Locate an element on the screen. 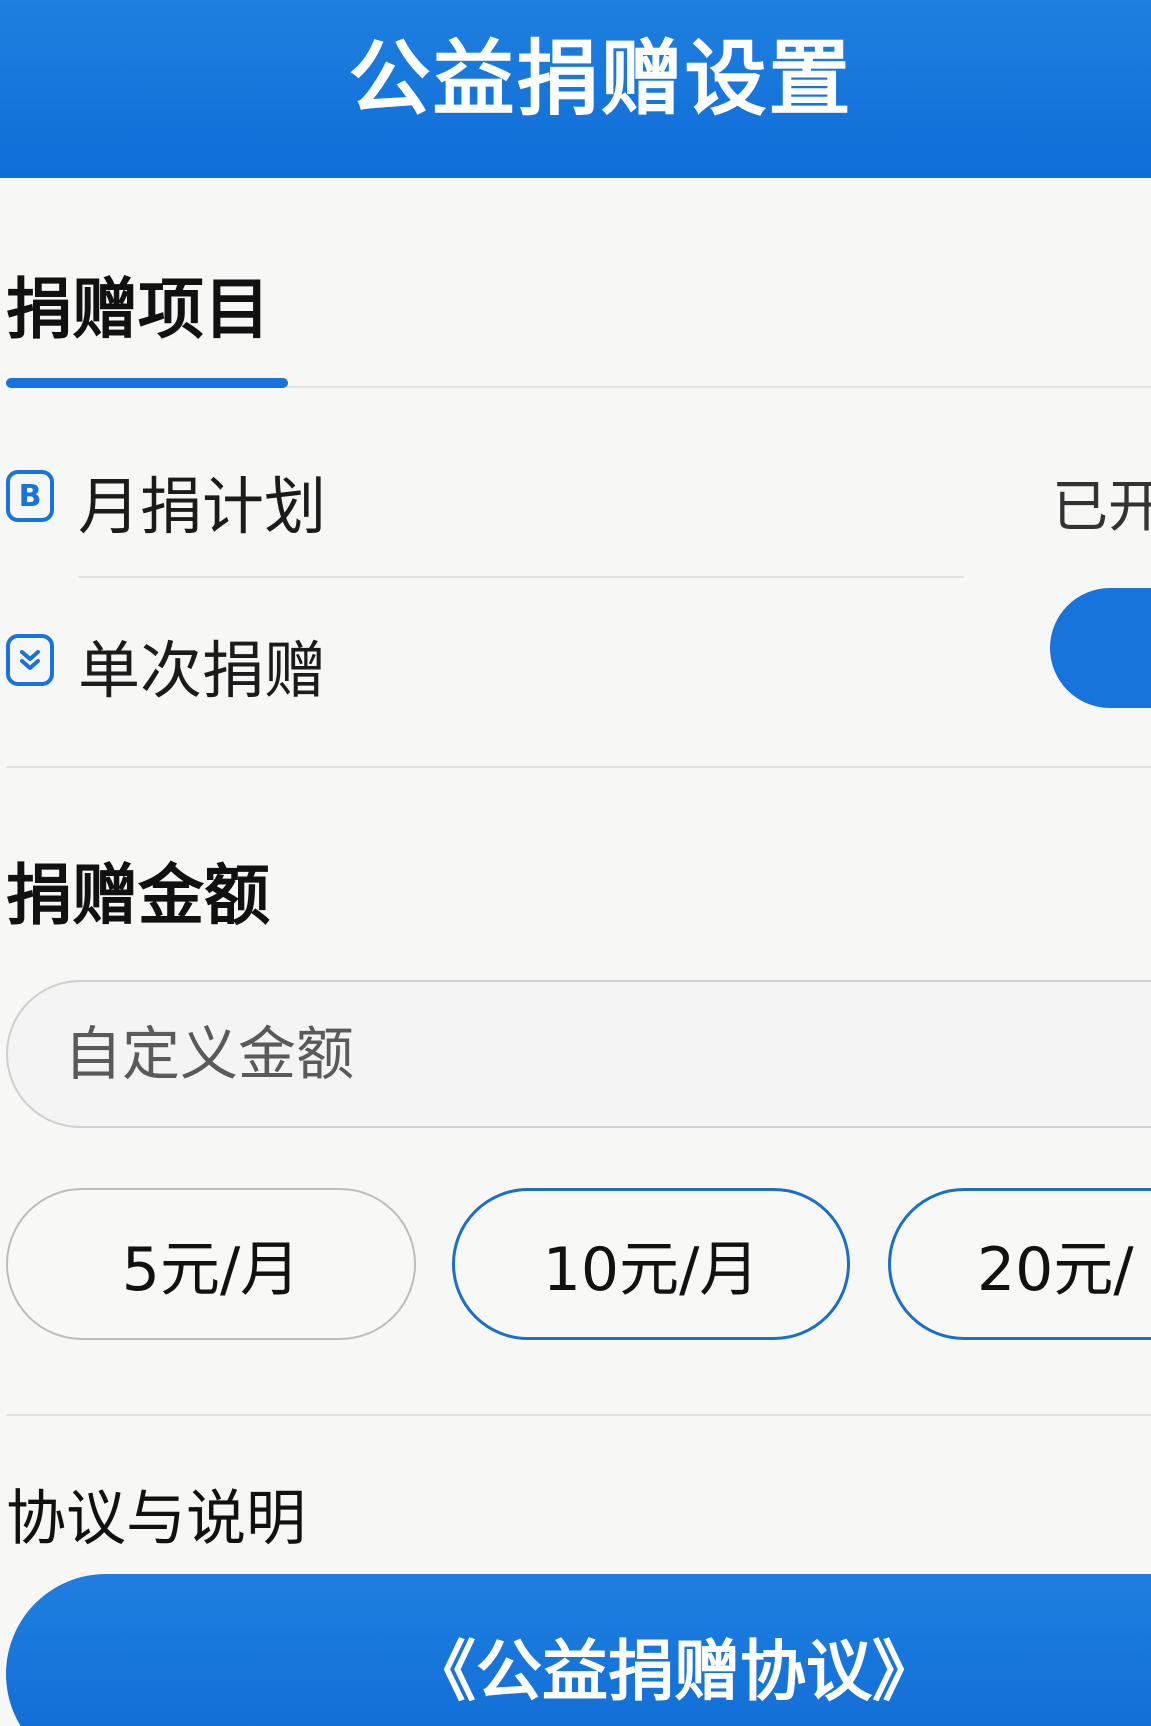 The height and width of the screenshot is (1726, 1151). agreement-link-button: 《公益捐赠协议》 is located at coordinates (578, 1650).